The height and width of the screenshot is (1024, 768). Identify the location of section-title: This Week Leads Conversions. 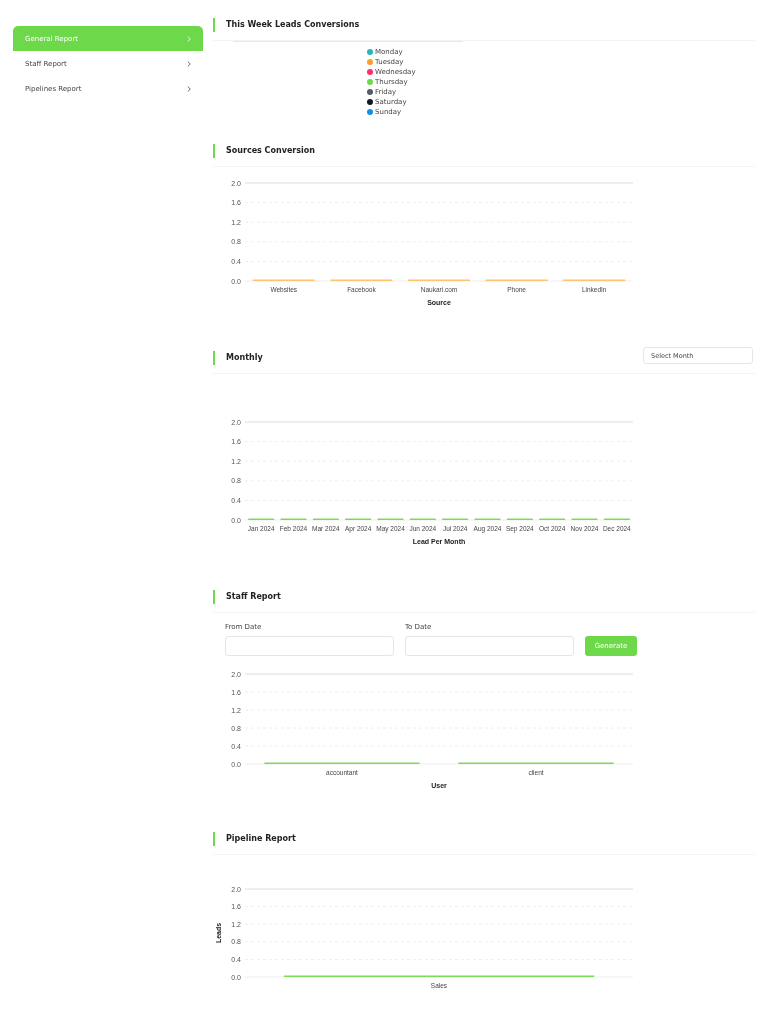
(286, 25).